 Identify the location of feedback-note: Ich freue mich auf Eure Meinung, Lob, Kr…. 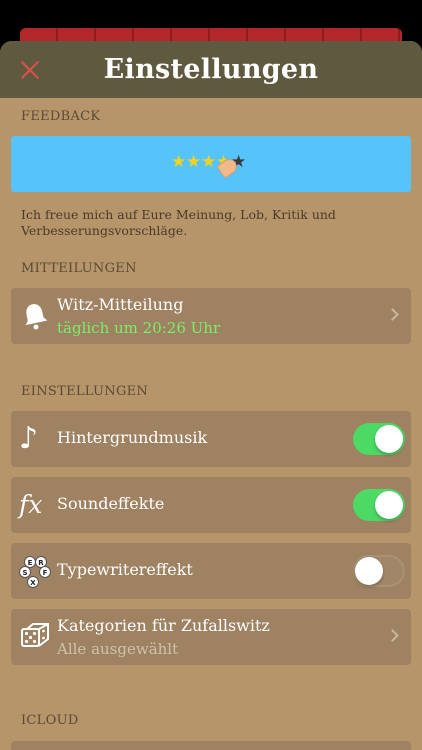
(178, 222).